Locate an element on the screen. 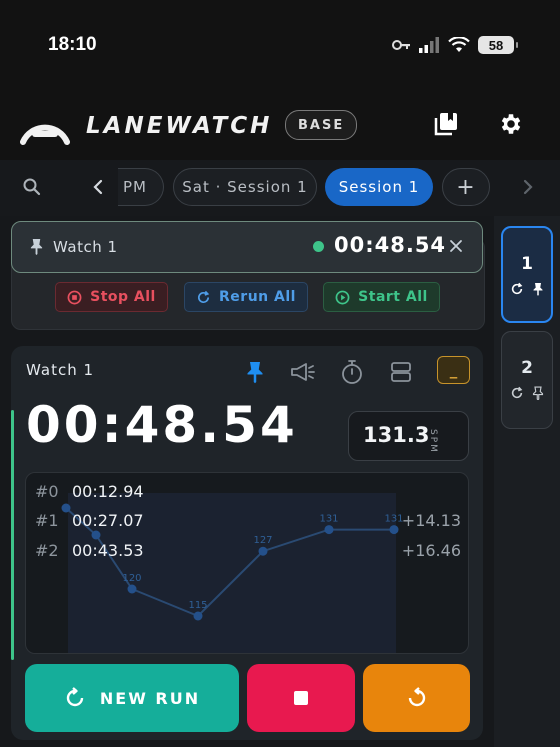 The image size is (560, 747). restart-icon is located at coordinates (75, 697).